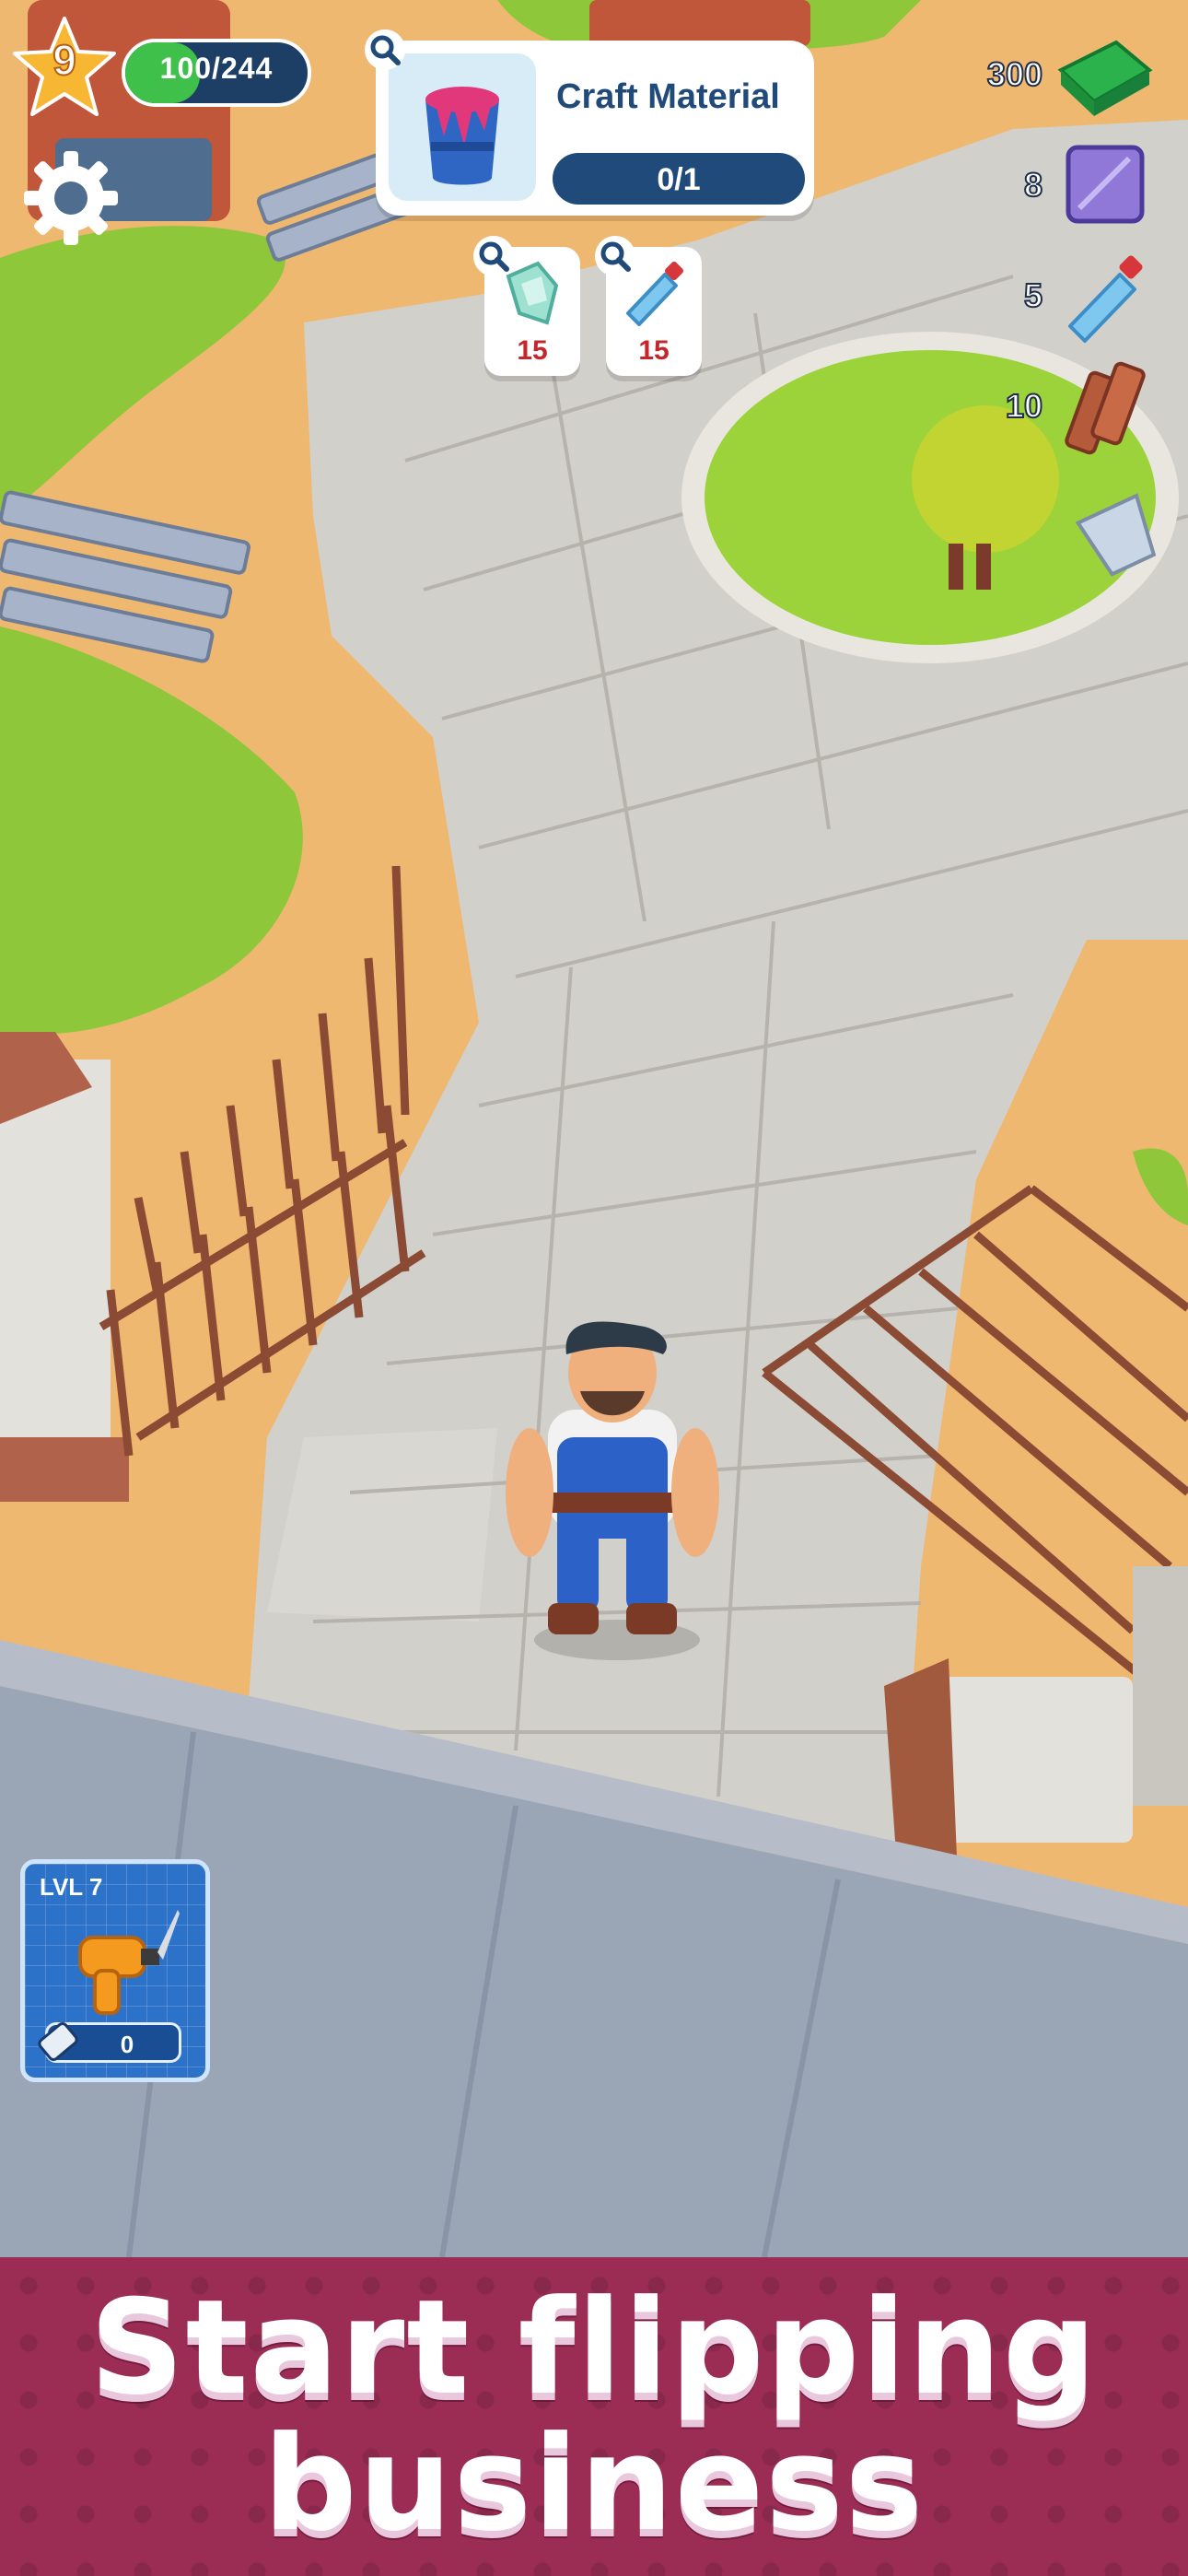 The height and width of the screenshot is (2576, 1188). What do you see at coordinates (1033, 185) in the screenshot?
I see `resource-metal-plate-value: 8` at bounding box center [1033, 185].